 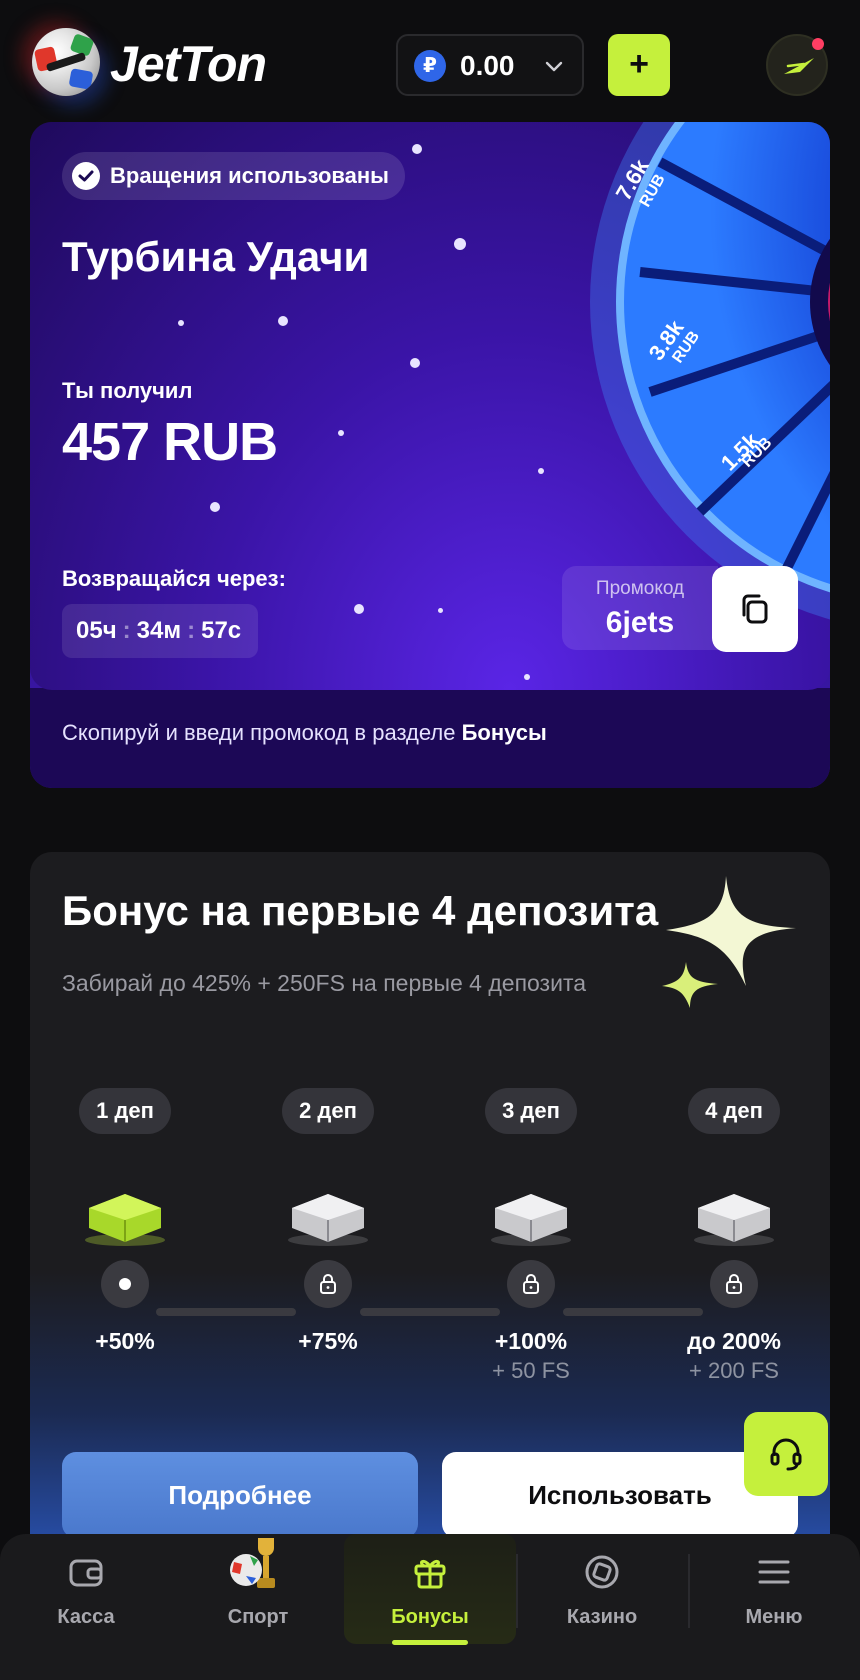 I want to click on step-label: 1 деп, so click(x=125, y=1111).